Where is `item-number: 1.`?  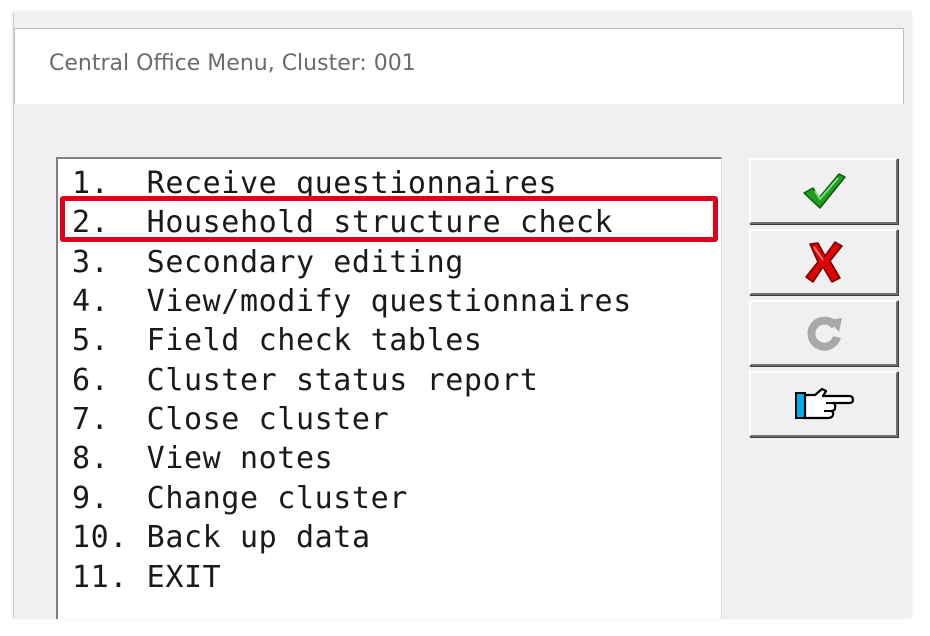
item-number: 1. is located at coordinates (91, 183).